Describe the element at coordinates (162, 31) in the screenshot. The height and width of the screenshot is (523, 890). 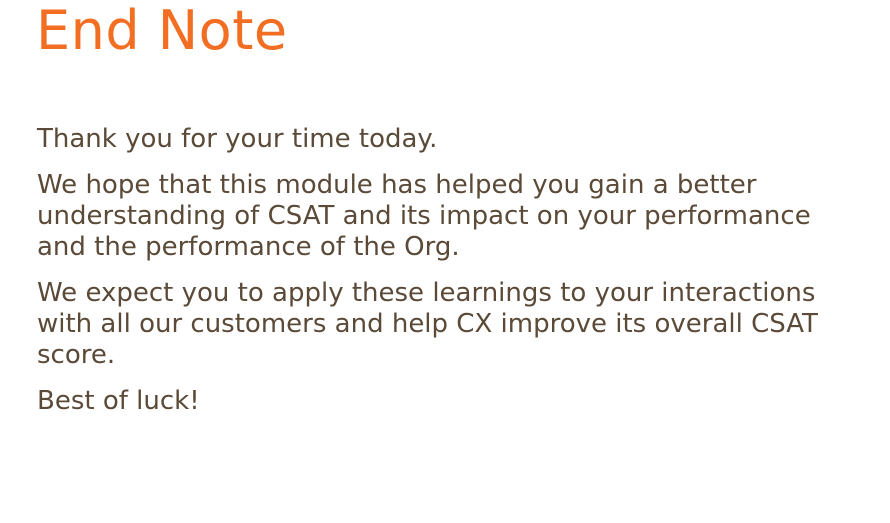
I see `slide-title: End Note` at that location.